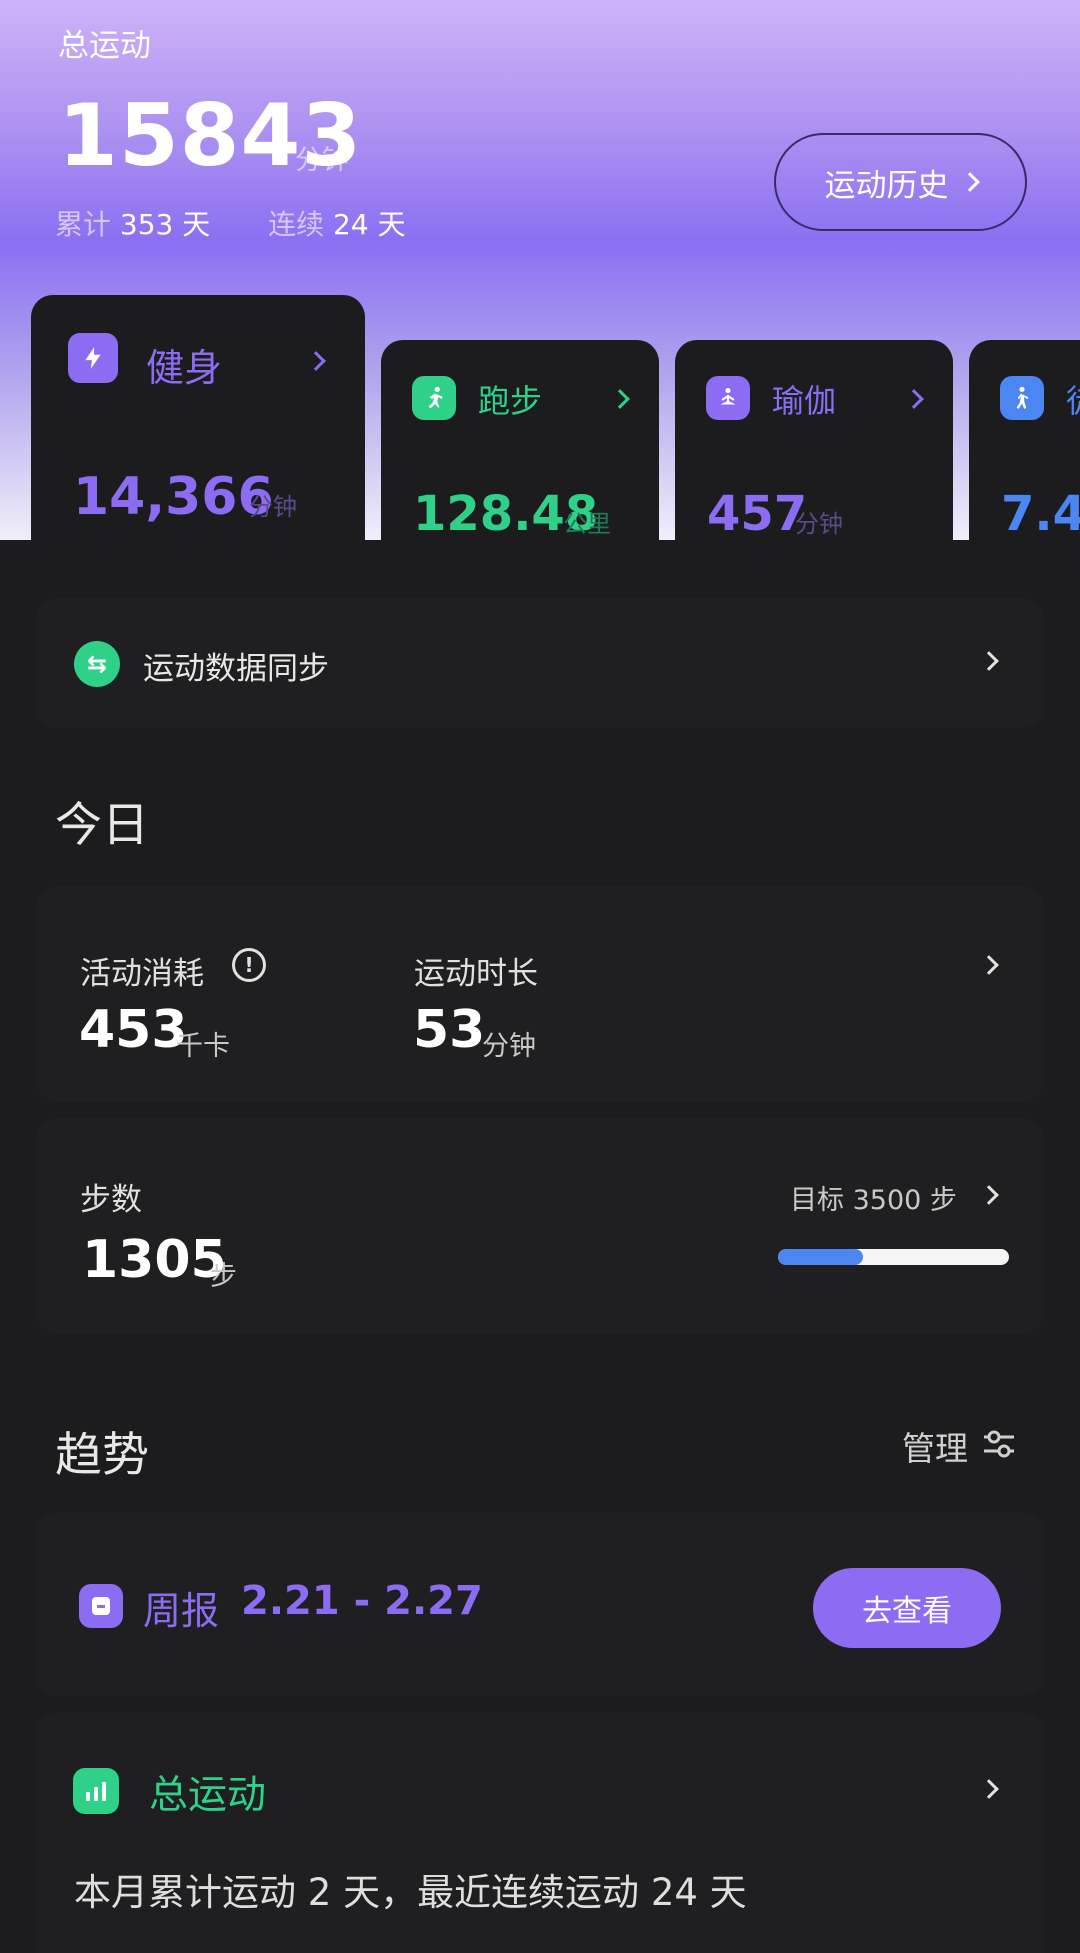 The width and height of the screenshot is (1080, 1953). What do you see at coordinates (804, 401) in the screenshot?
I see `card-yoga-name: 瑜伽` at bounding box center [804, 401].